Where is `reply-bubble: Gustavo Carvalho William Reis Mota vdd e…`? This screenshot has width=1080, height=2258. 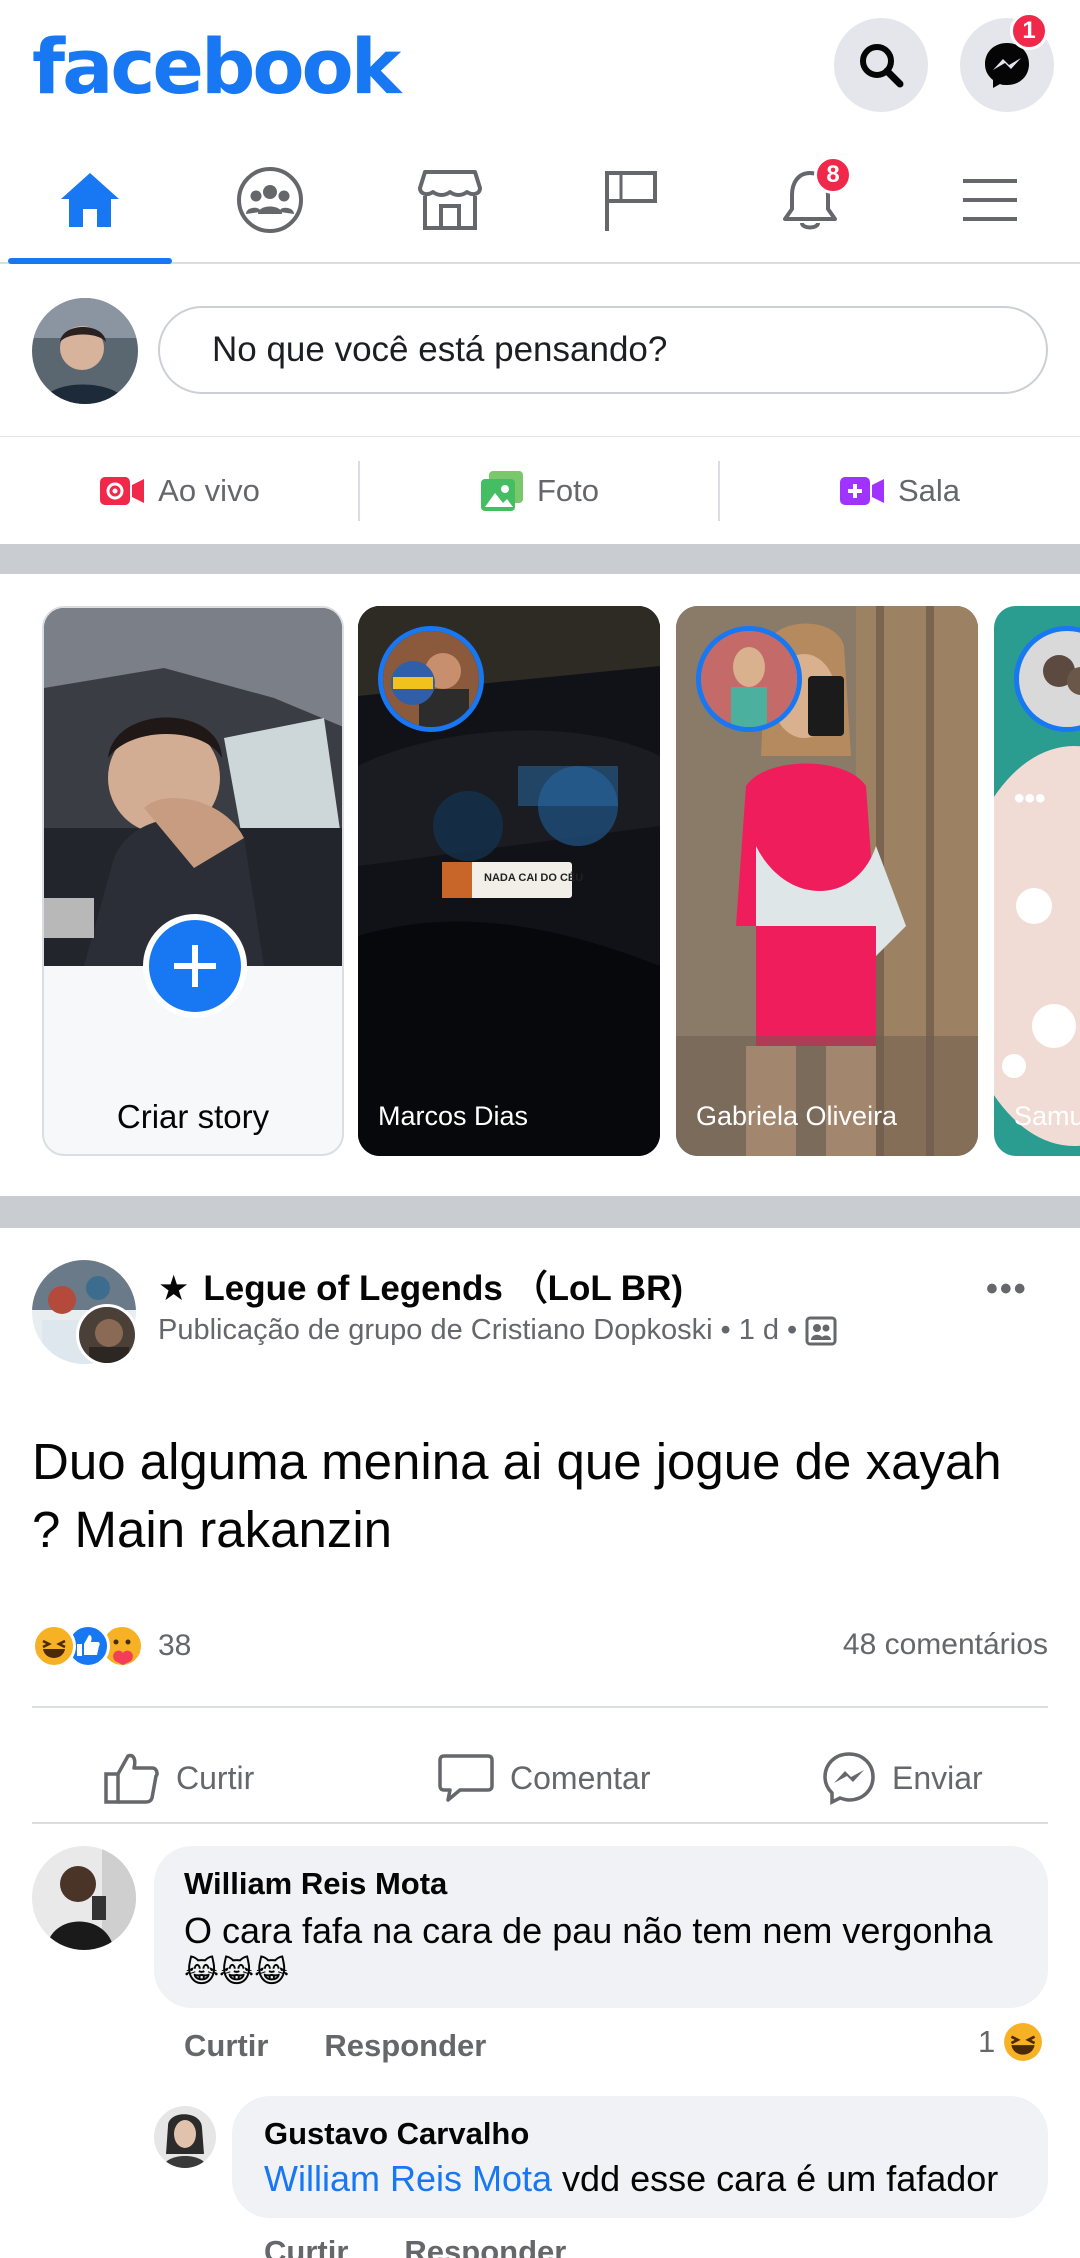 reply-bubble: Gustavo Carvalho William Reis Mota vdd e… is located at coordinates (640, 2157).